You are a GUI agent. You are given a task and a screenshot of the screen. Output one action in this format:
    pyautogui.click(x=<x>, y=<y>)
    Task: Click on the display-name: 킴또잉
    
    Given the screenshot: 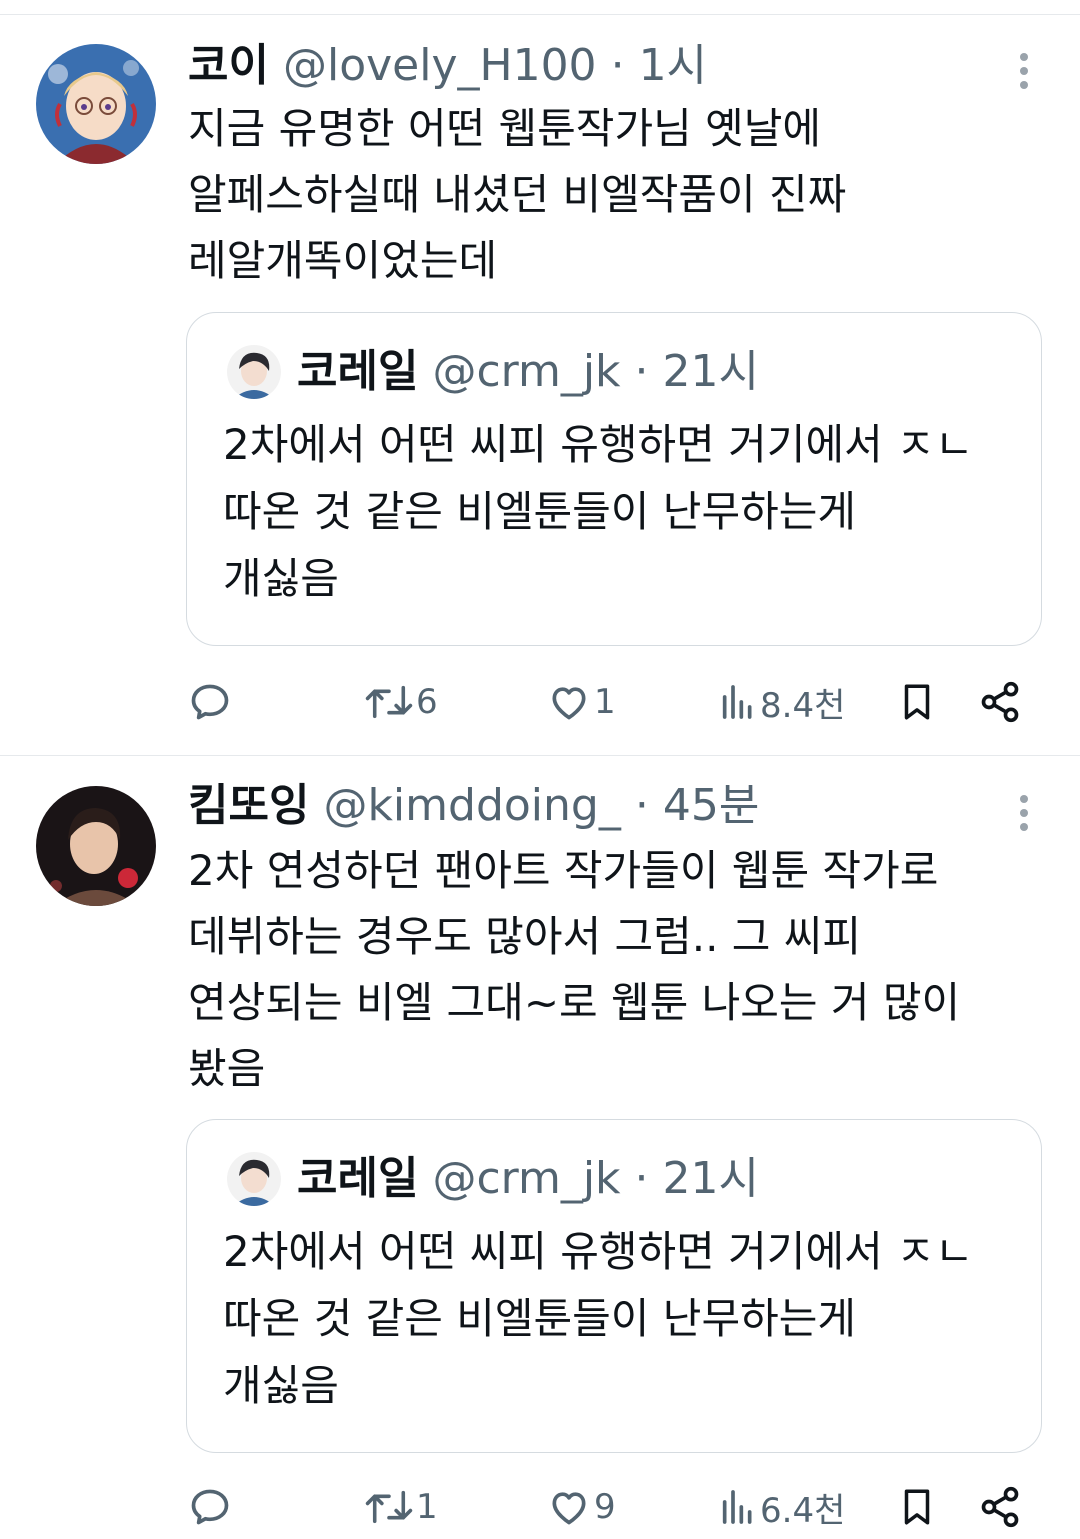 What is the action you would take?
    pyautogui.click(x=248, y=805)
    